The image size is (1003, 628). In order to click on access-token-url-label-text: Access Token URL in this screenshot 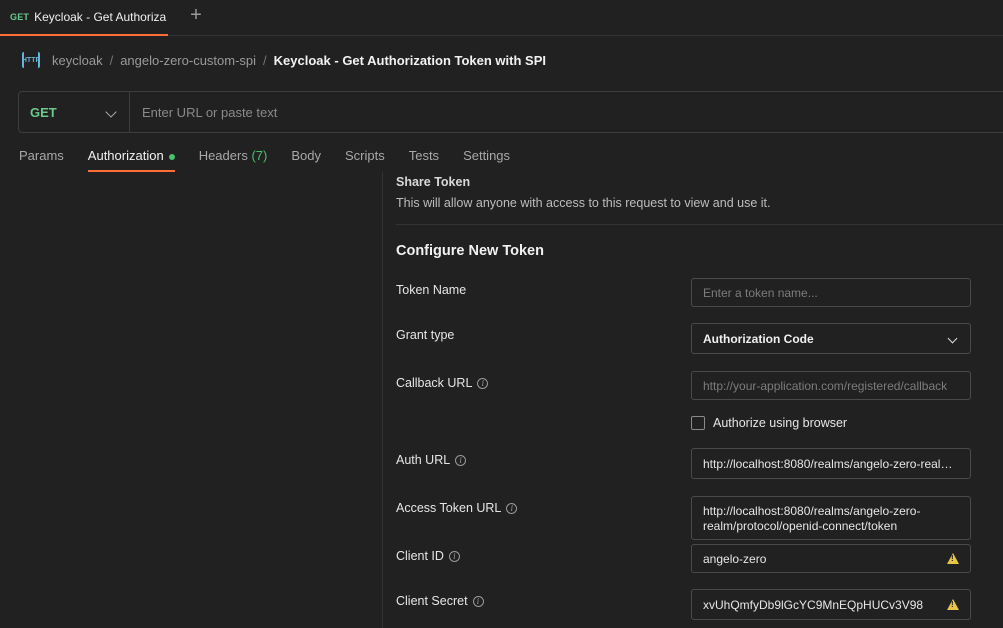, I will do `click(449, 508)`.